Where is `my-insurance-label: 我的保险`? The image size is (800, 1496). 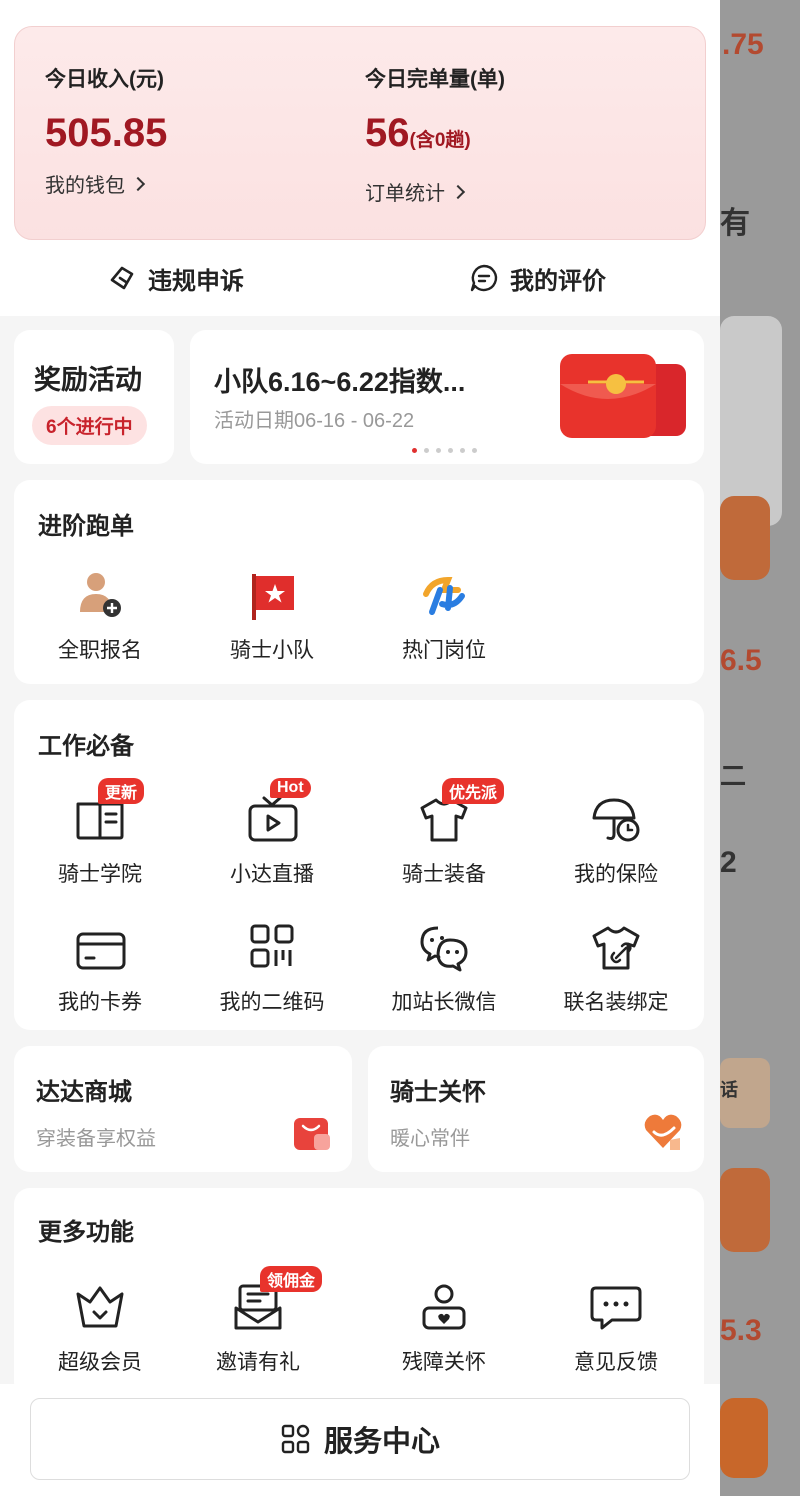 my-insurance-label: 我的保险 is located at coordinates (616, 874).